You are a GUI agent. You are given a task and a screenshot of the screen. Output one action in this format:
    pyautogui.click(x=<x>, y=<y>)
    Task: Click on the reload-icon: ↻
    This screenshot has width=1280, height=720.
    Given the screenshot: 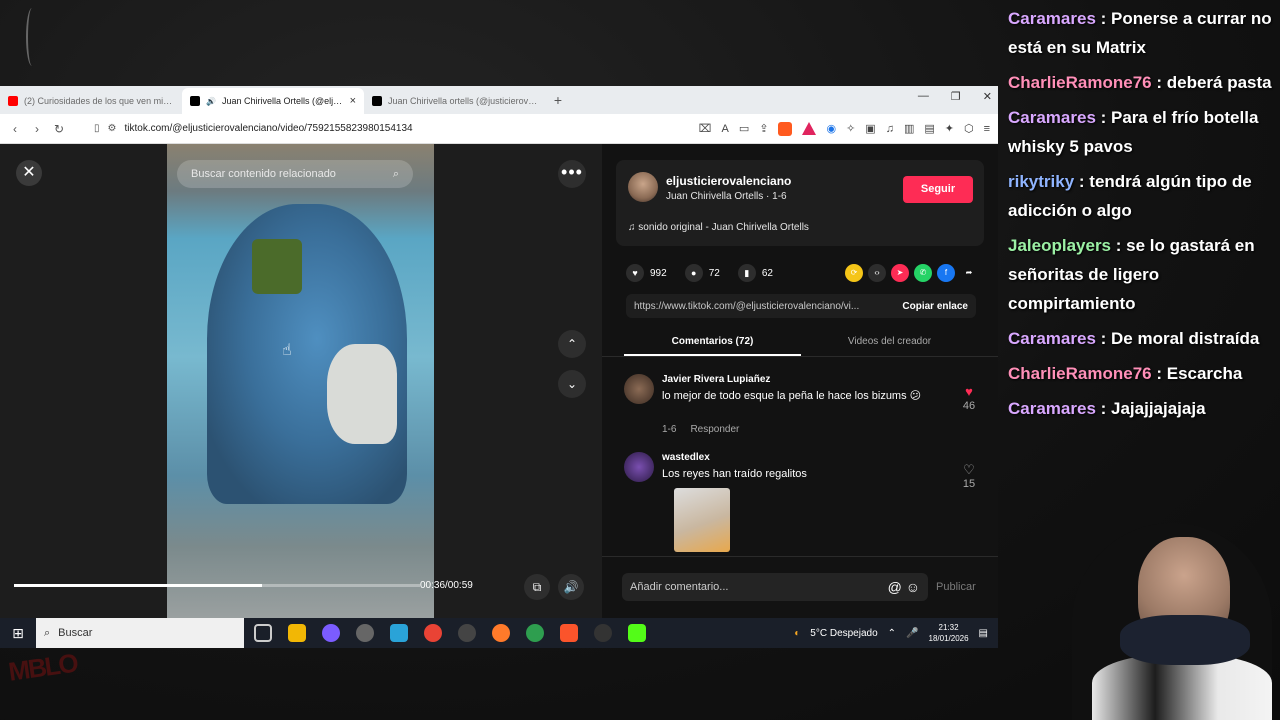 What is the action you would take?
    pyautogui.click(x=59, y=129)
    